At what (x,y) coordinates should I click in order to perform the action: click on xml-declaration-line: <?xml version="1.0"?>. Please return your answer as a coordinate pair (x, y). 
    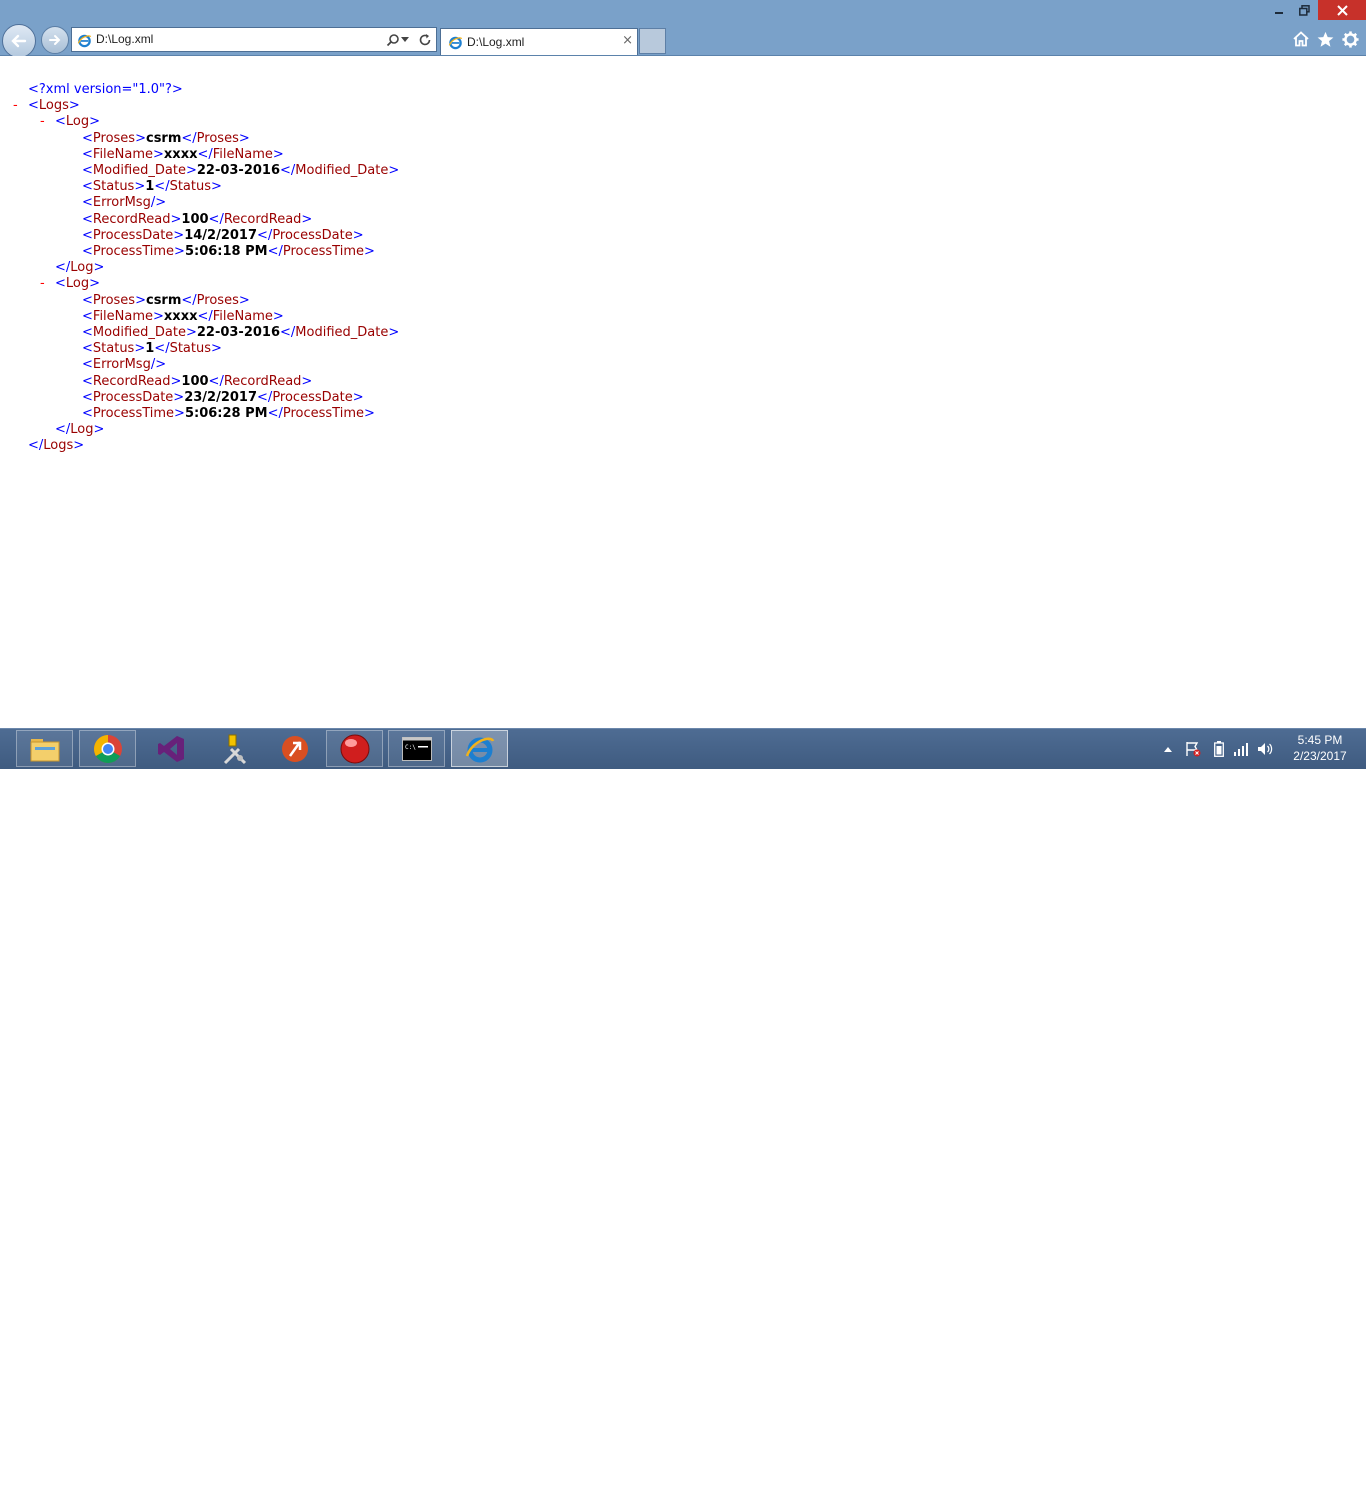
    Looking at the image, I should click on (105, 90).